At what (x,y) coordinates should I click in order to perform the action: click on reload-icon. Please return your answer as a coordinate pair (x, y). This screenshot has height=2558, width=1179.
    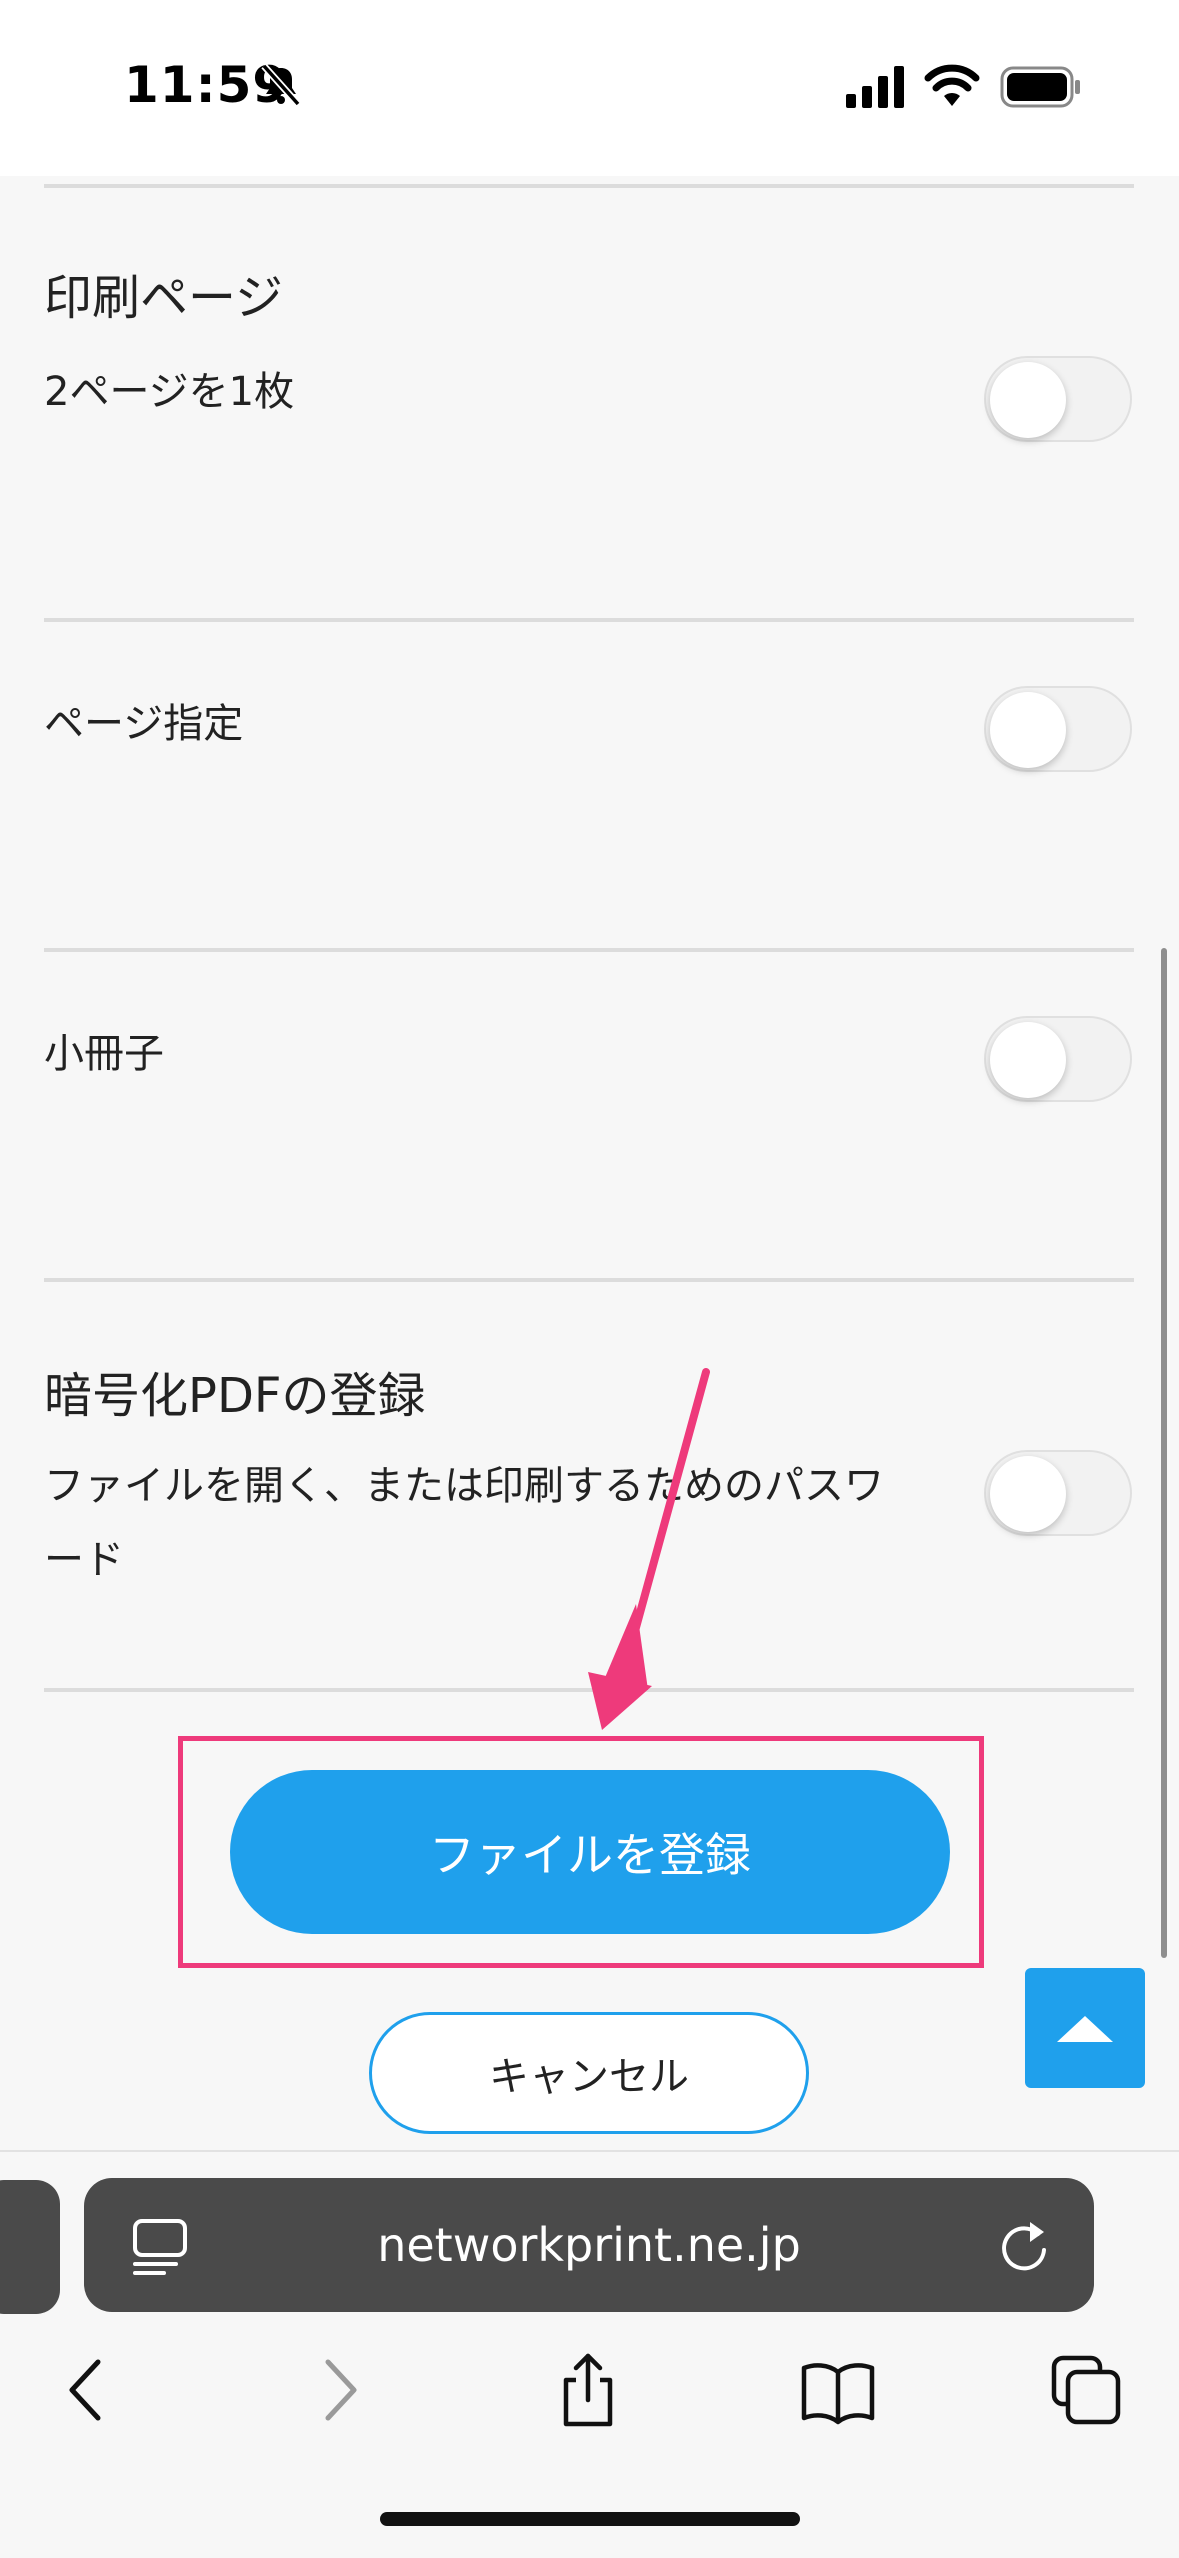
    Looking at the image, I should click on (1026, 2246).